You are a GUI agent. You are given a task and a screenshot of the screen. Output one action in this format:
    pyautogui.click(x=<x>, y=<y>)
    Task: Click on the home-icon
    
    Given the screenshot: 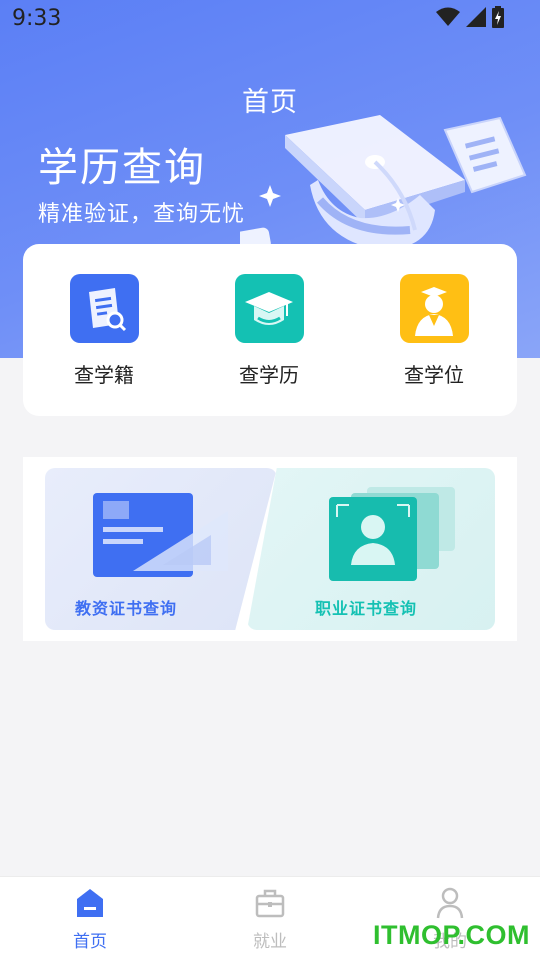 What is the action you would take?
    pyautogui.click(x=90, y=903)
    